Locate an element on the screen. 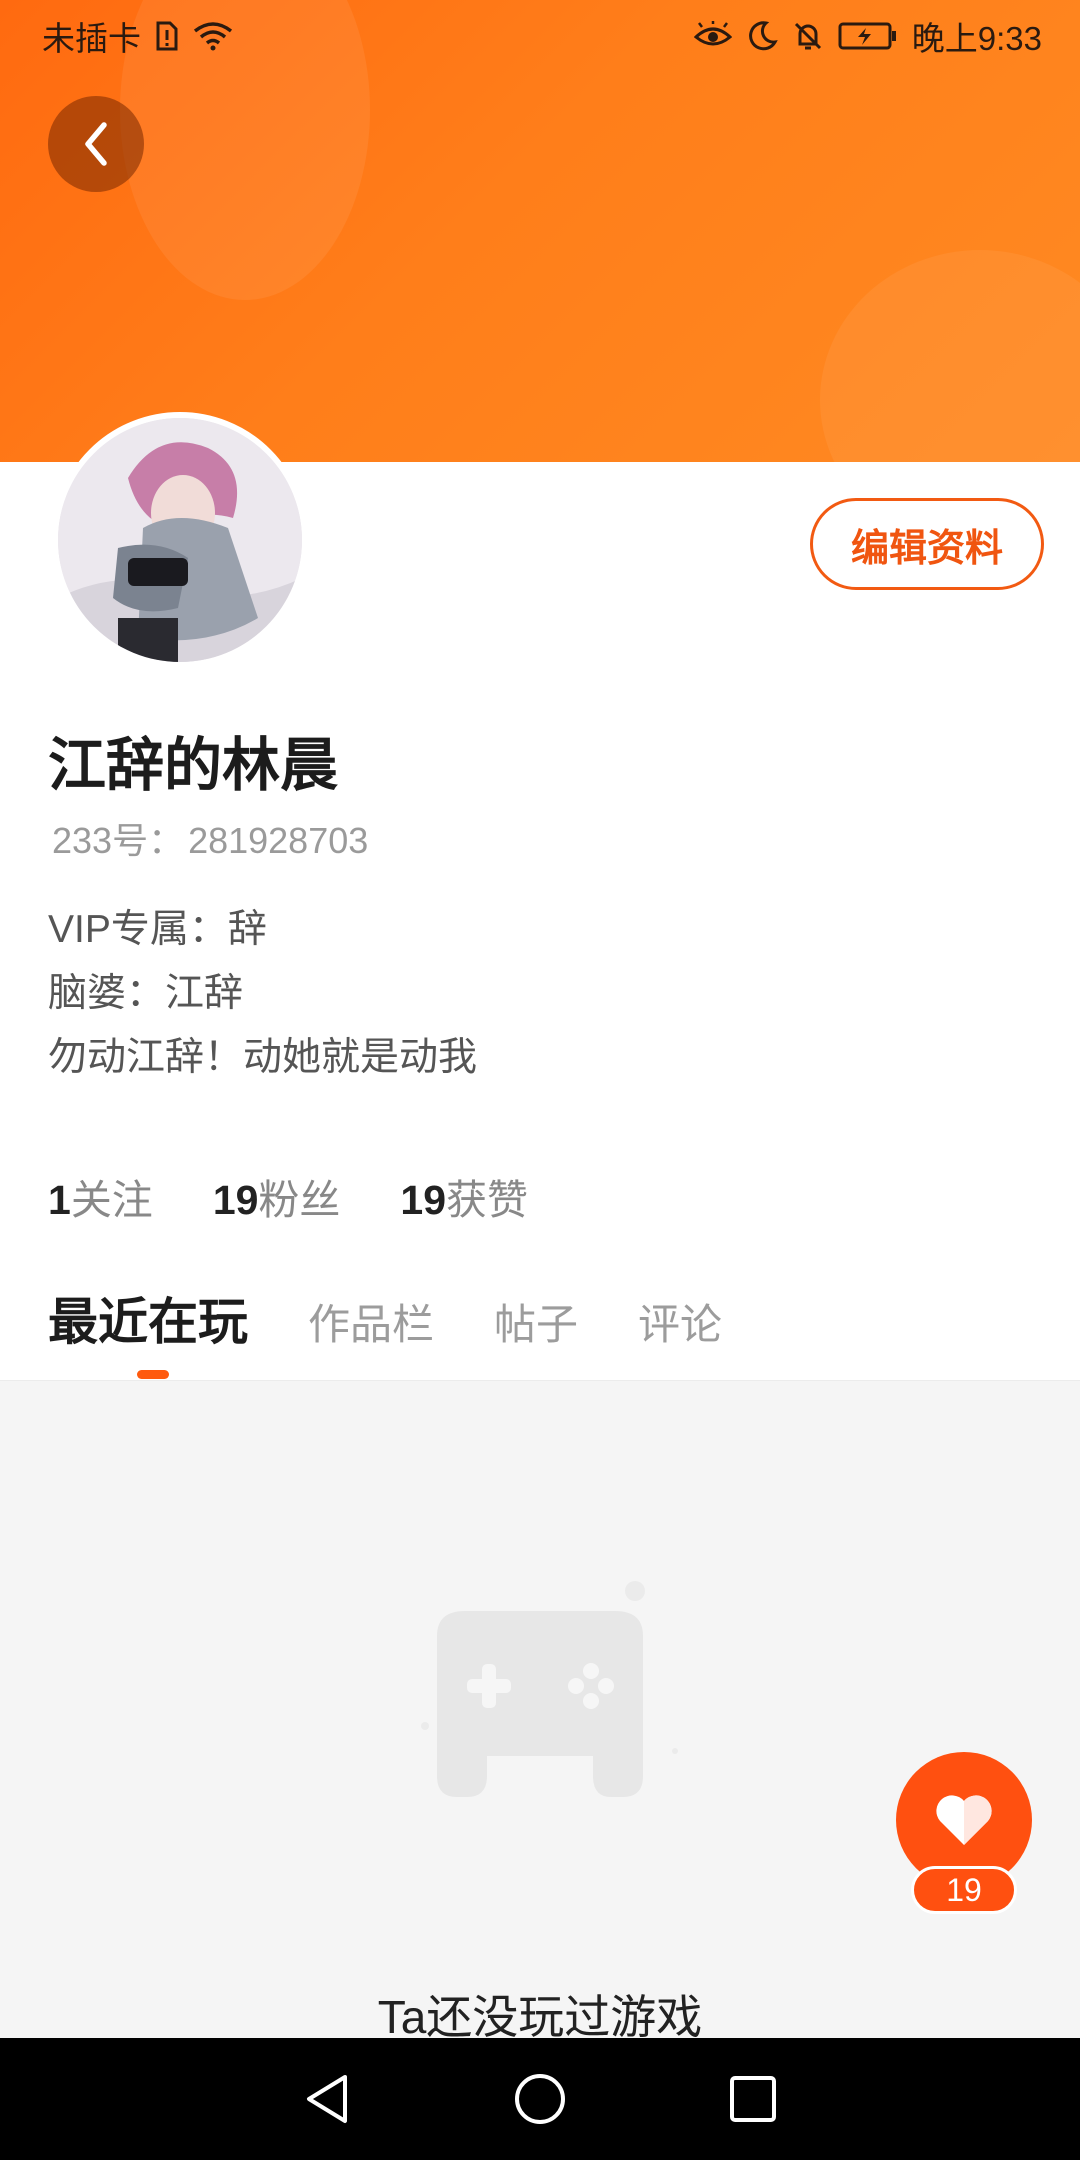  profile-id-value: 281928703 is located at coordinates (278, 840).